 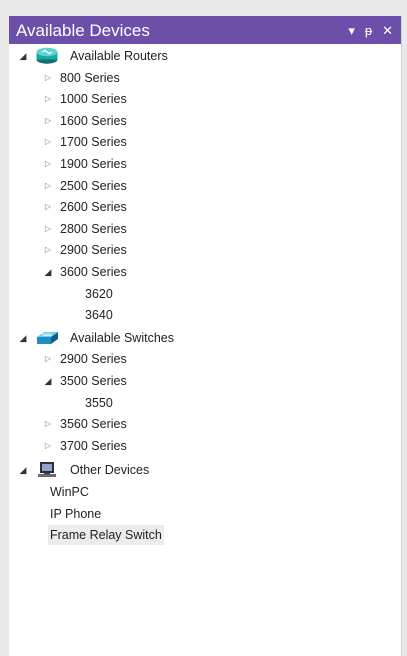 What do you see at coordinates (122, 337) in the screenshot?
I see `tree-item-label: Available Switches` at bounding box center [122, 337].